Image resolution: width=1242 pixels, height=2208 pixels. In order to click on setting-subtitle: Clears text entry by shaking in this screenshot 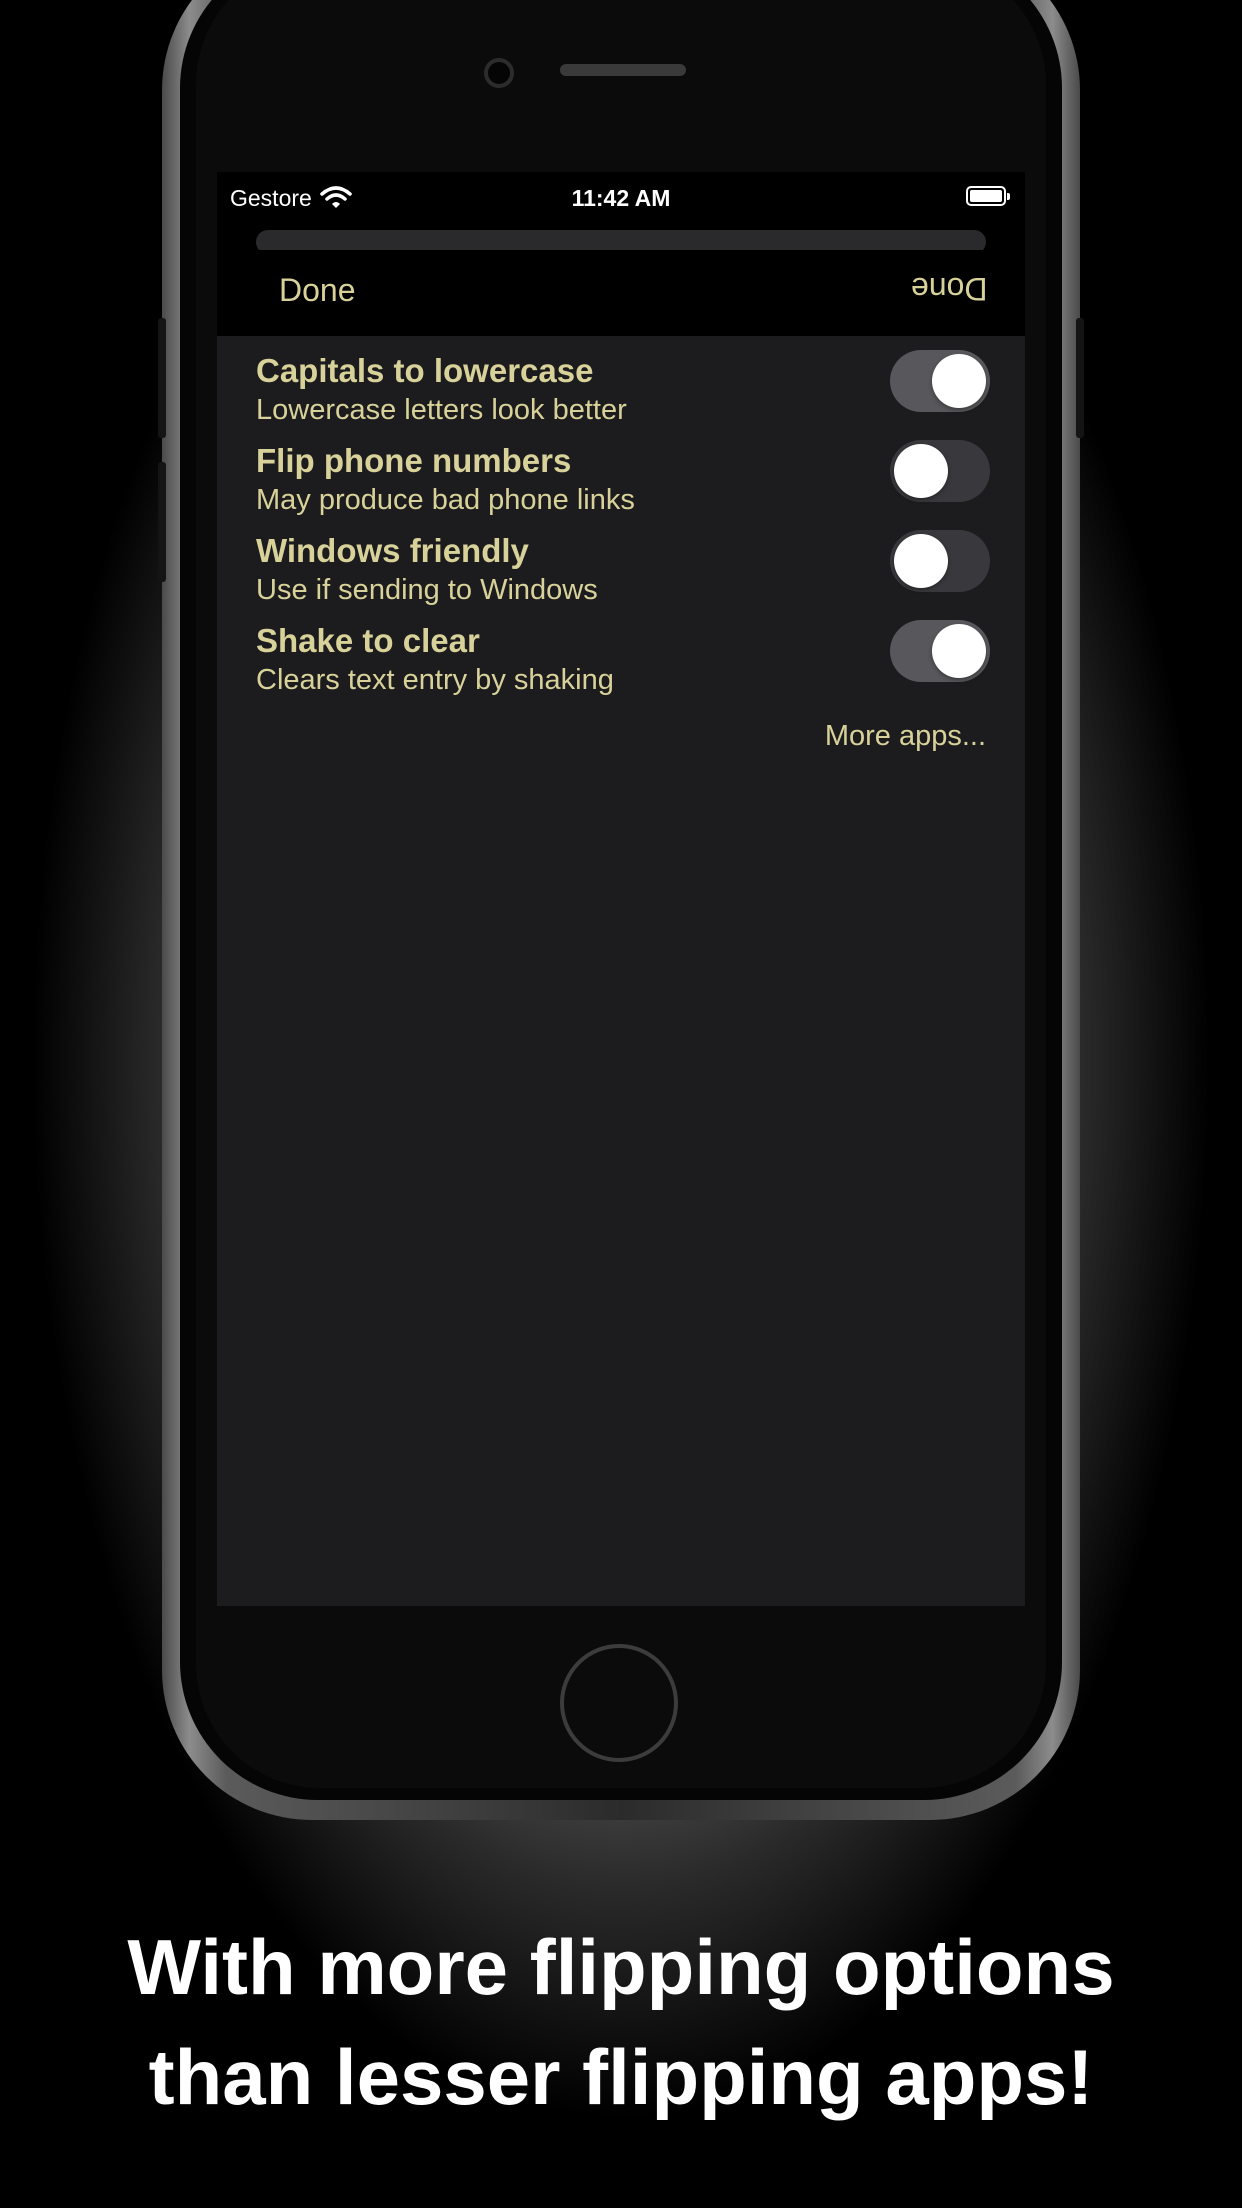, I will do `click(435, 680)`.